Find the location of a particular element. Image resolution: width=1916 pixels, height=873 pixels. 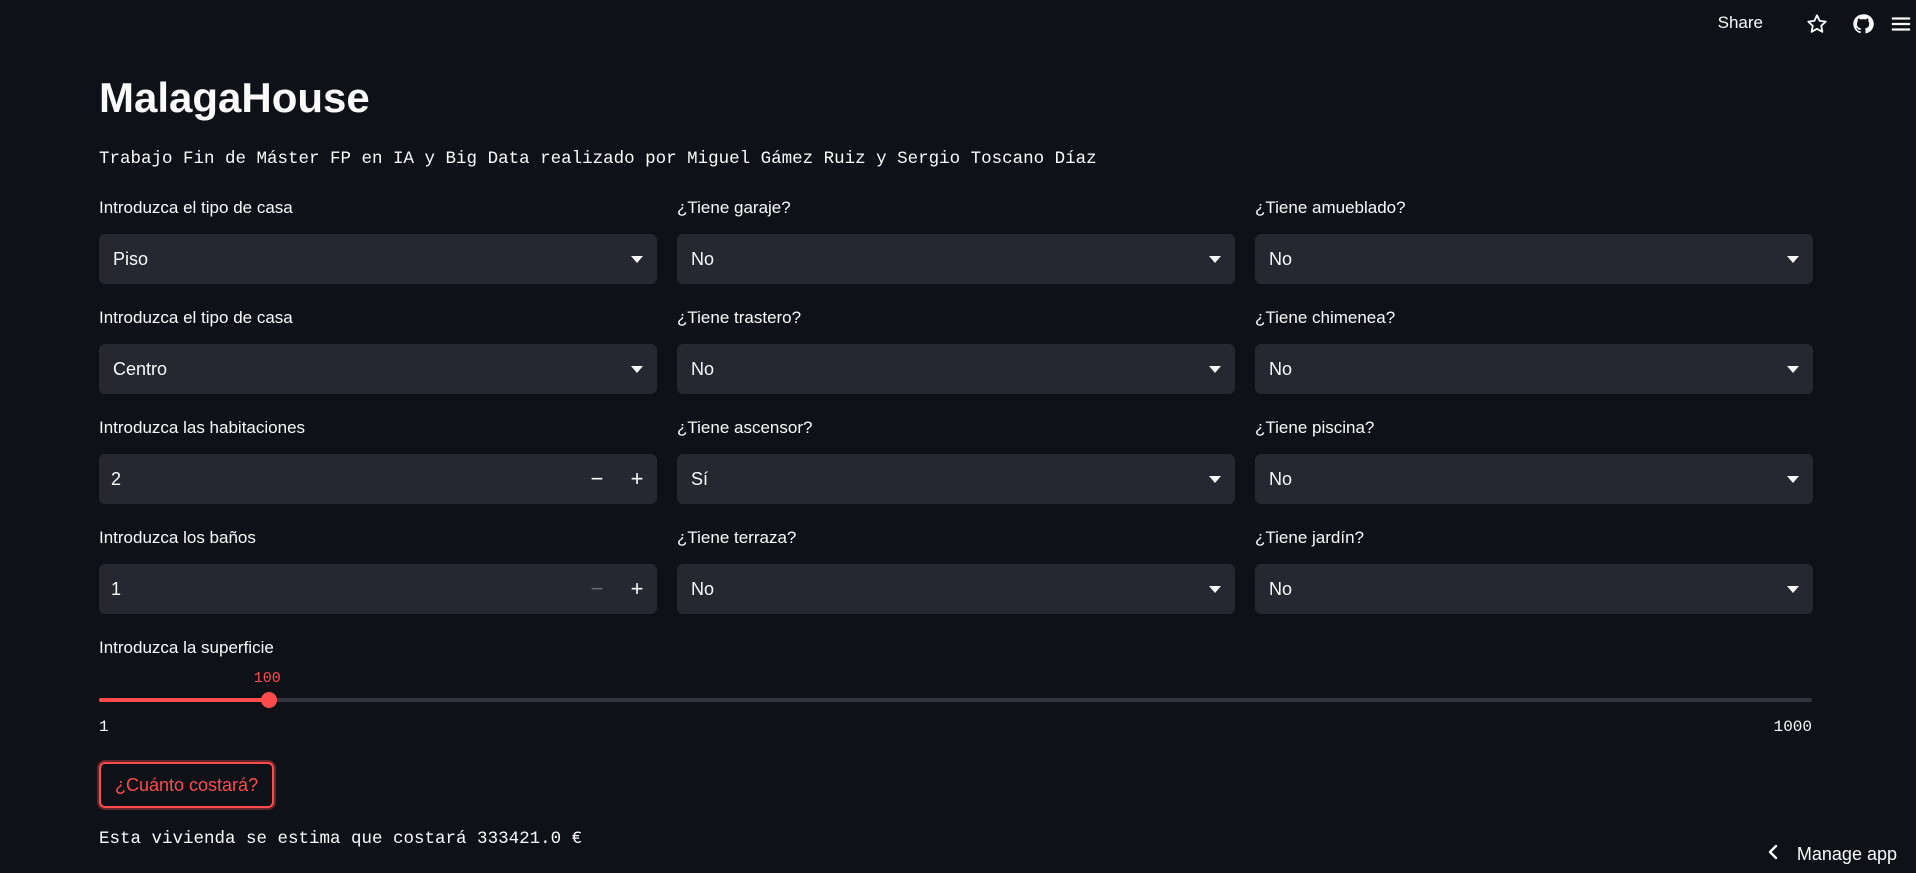

terraza-label: ¿Tiene terraza? is located at coordinates (737, 537).